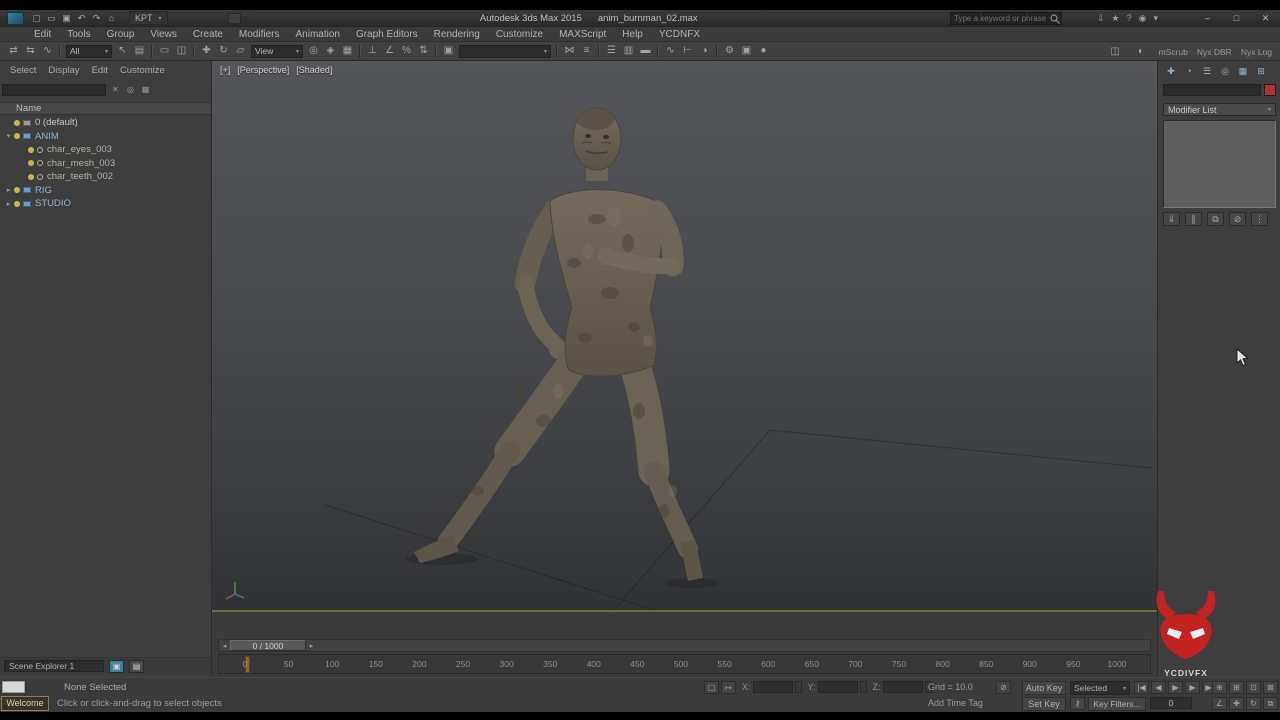 Image resolution: width=1280 pixels, height=720 pixels. I want to click on menu-views: Views, so click(163, 34).